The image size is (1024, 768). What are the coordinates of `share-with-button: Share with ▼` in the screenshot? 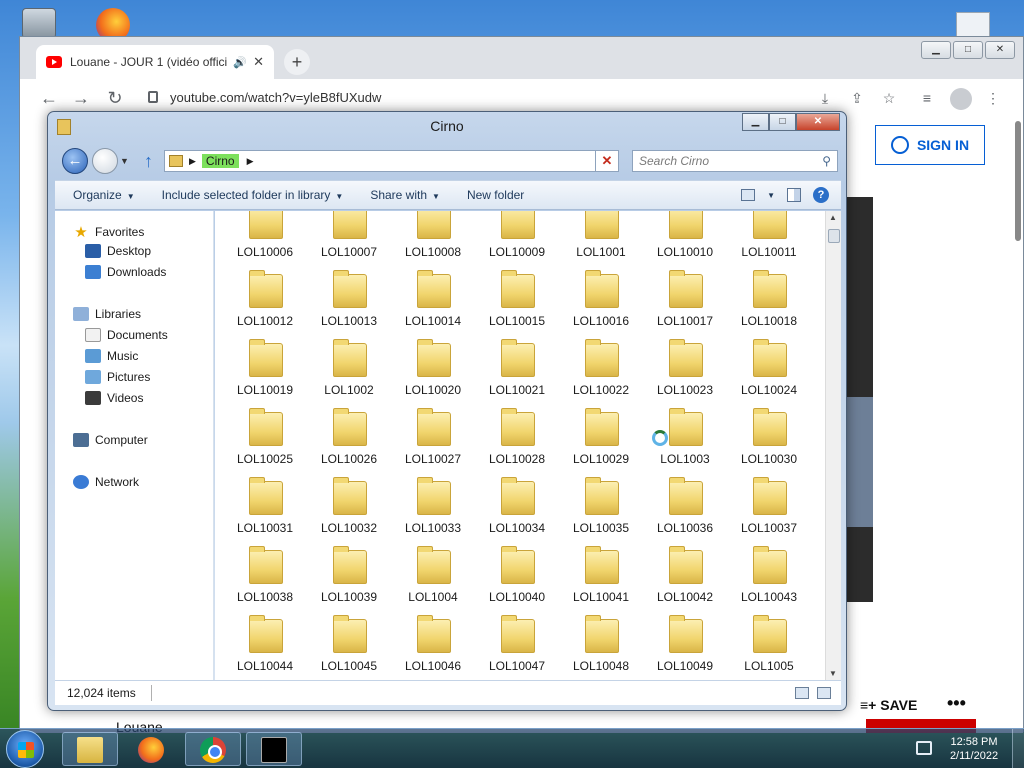 It's located at (400, 195).